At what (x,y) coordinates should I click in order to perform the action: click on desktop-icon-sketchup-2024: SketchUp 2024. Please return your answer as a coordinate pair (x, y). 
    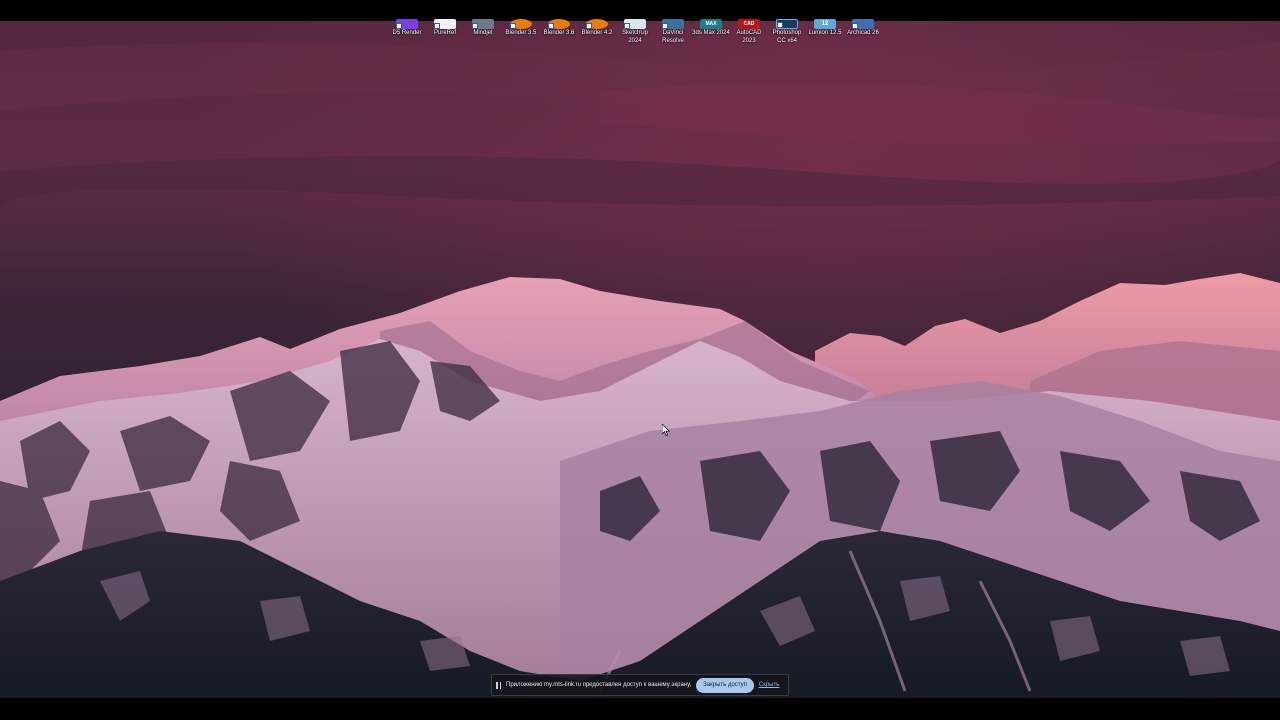
    Looking at the image, I should click on (635, 32).